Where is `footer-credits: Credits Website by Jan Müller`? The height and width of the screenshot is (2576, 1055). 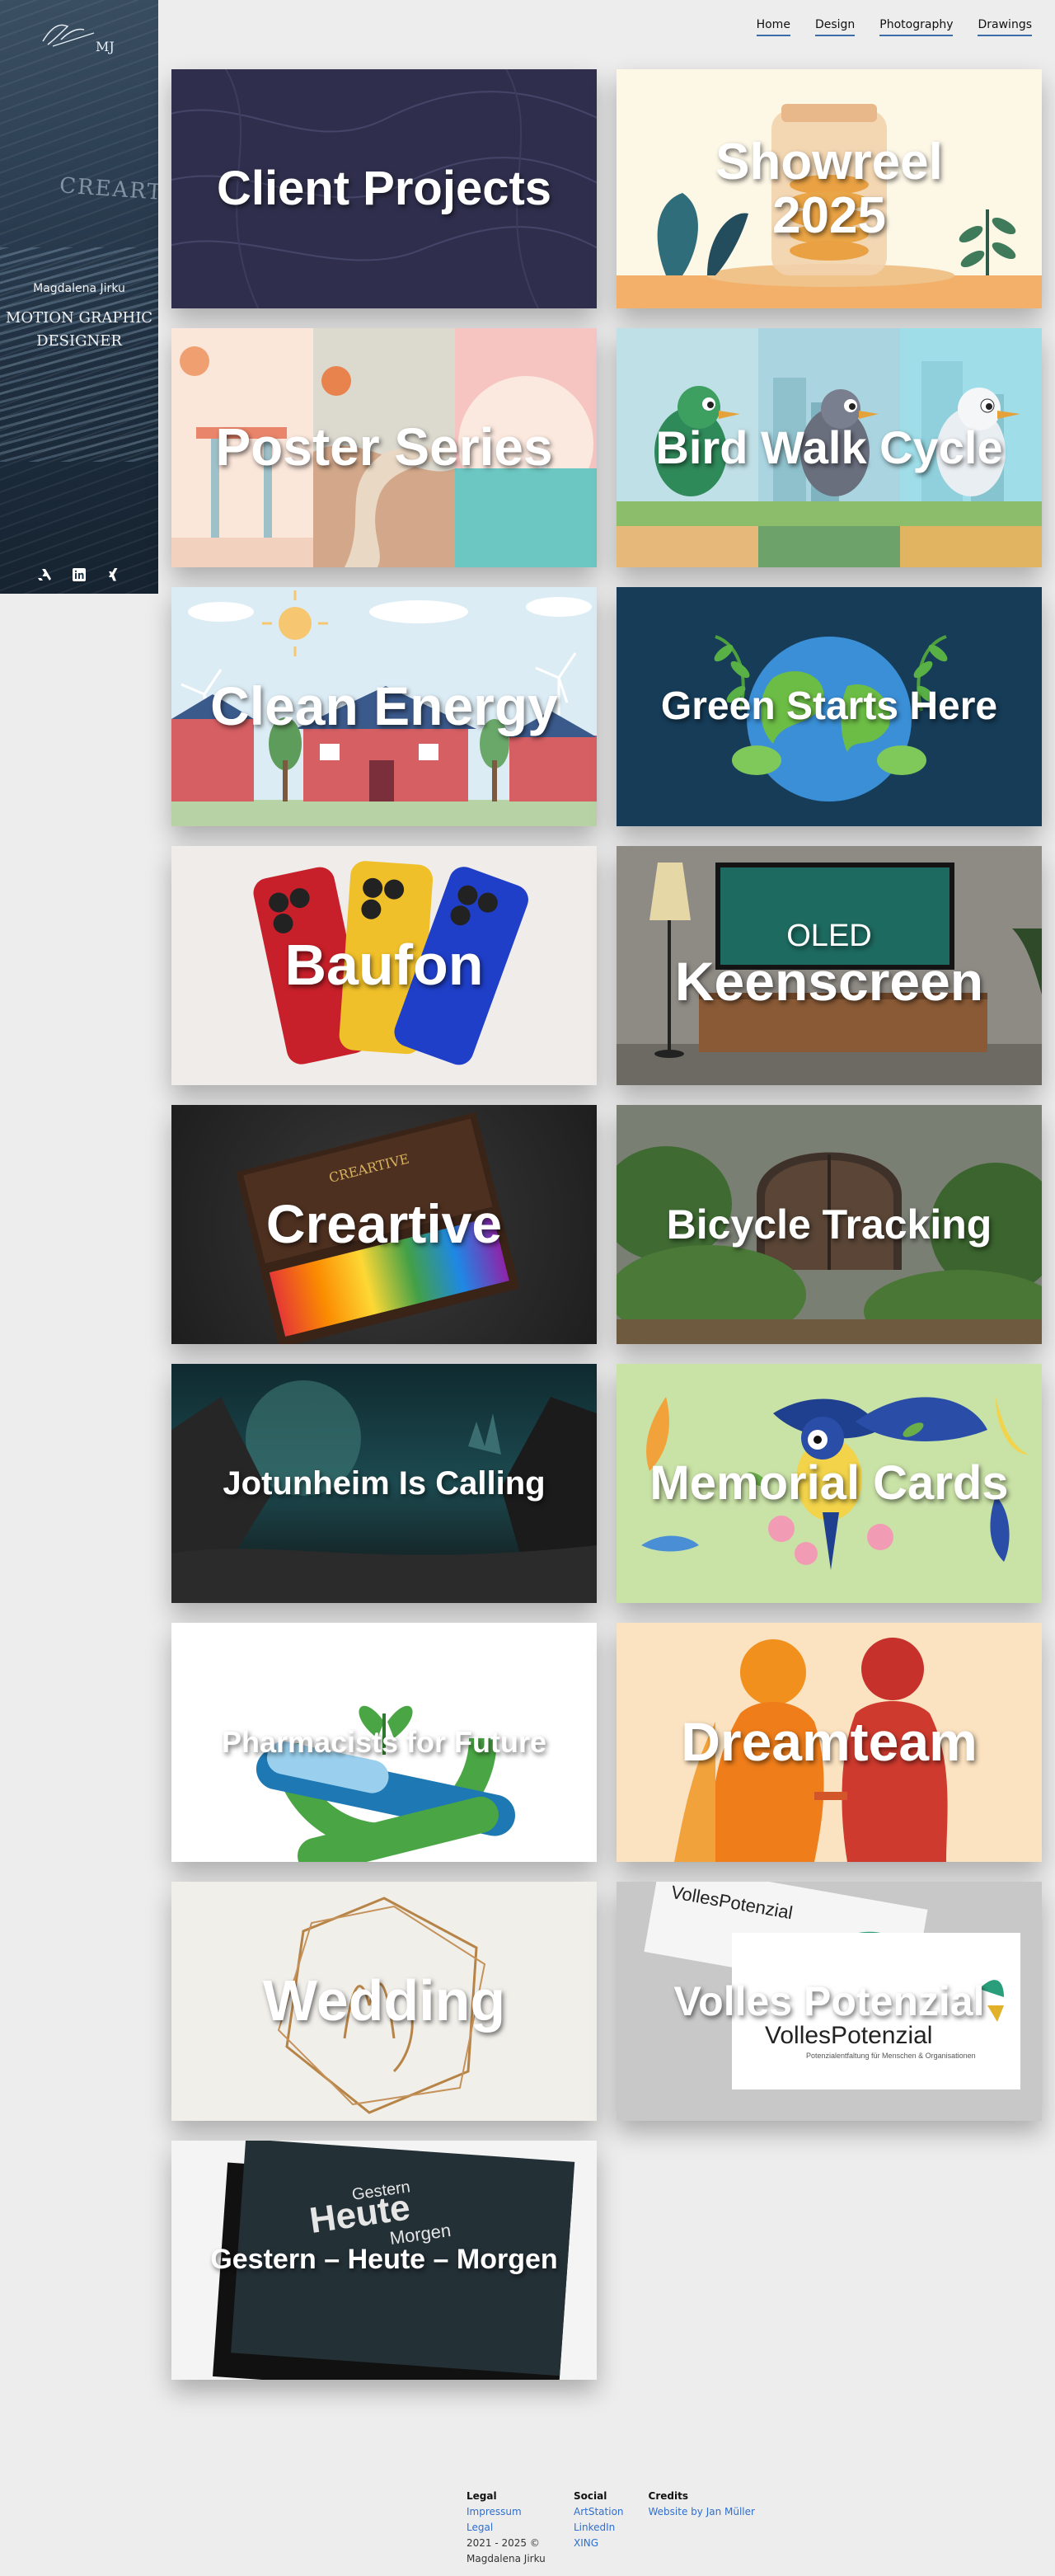
footer-credits: Credits Website by Jan Müller is located at coordinates (702, 2528).